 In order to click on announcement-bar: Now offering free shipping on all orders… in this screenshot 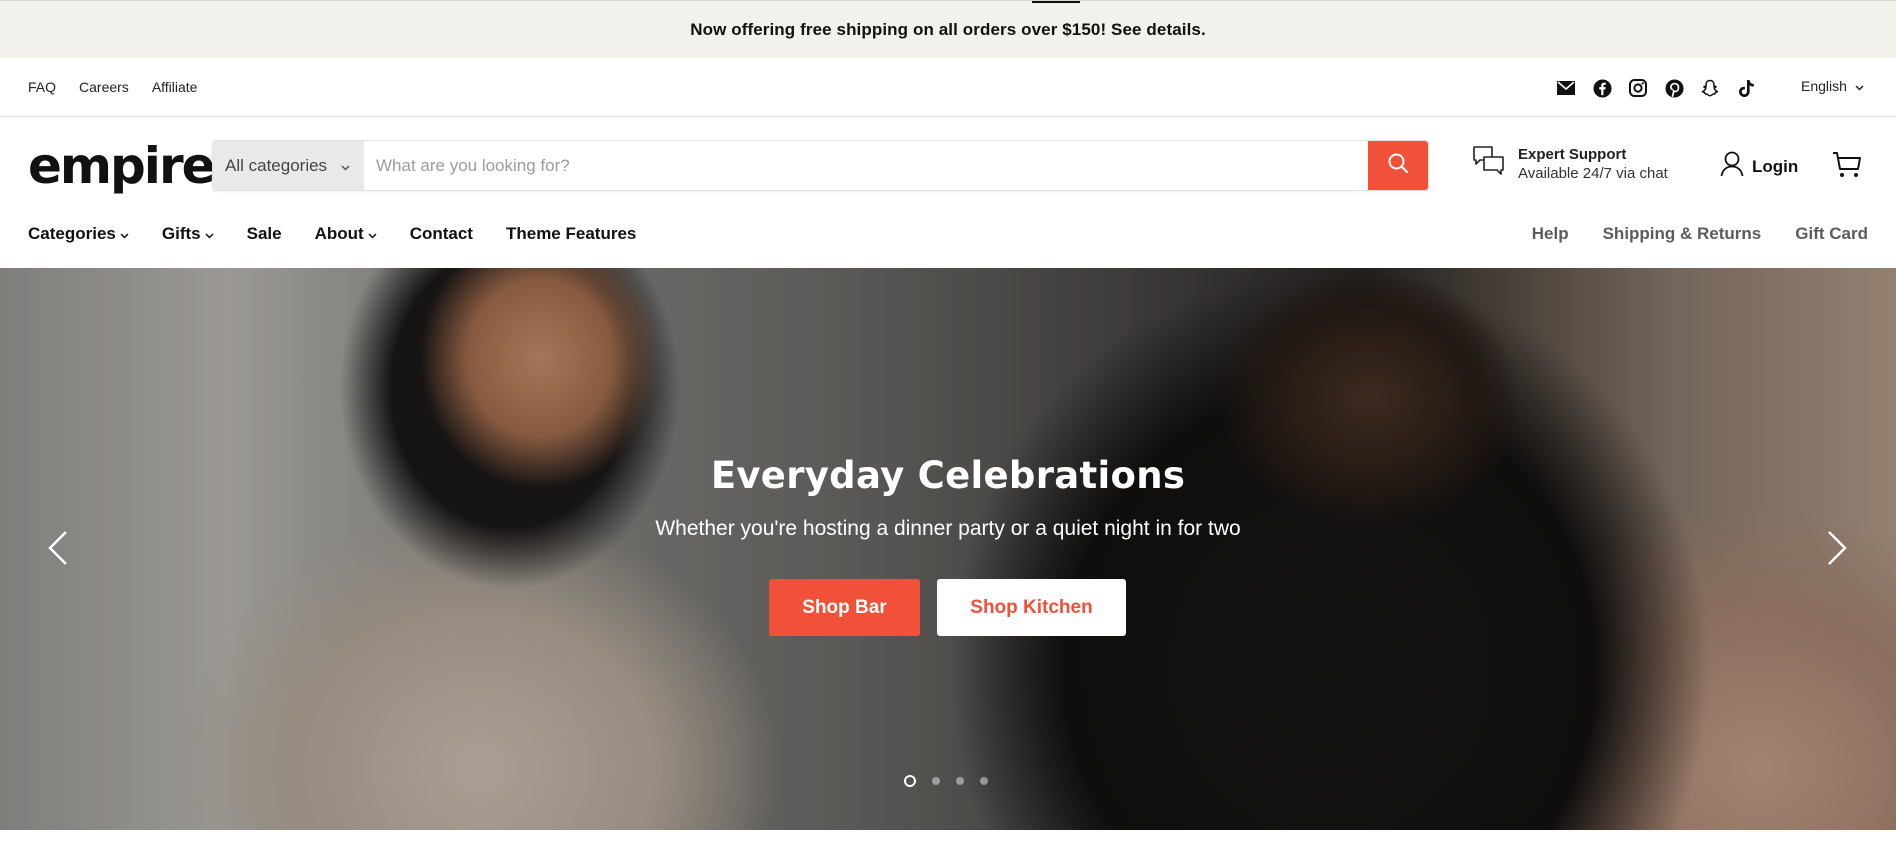, I will do `click(948, 29)`.